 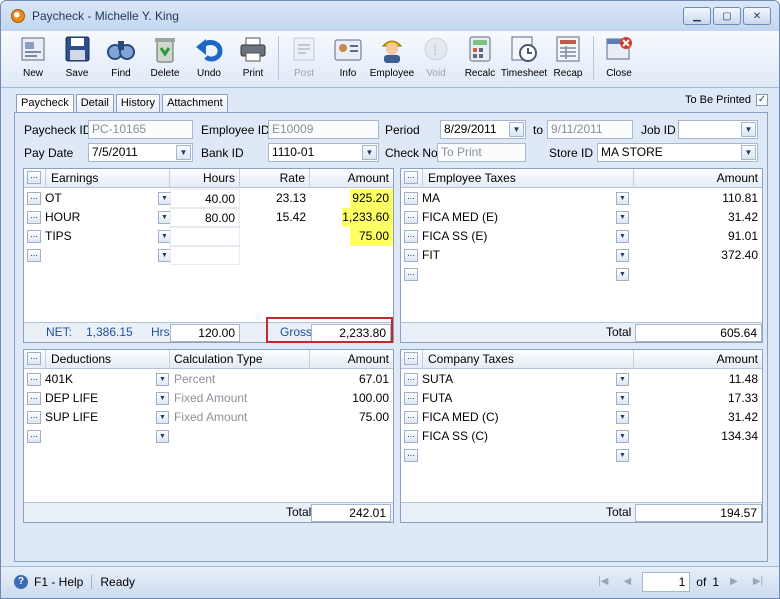 What do you see at coordinates (373, 379) in the screenshot?
I see `deductions-amount-cell: 67.01` at bounding box center [373, 379].